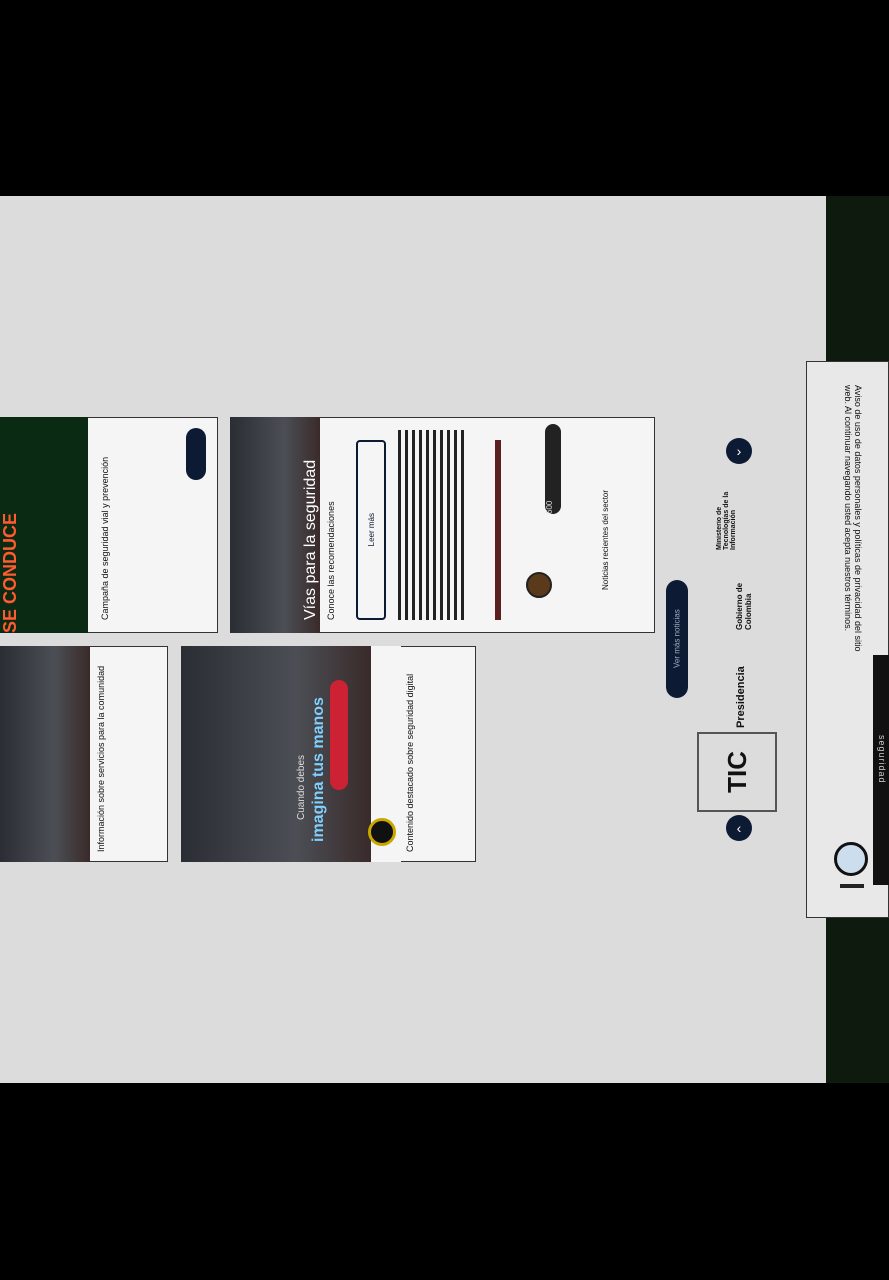  What do you see at coordinates (301, 787) in the screenshot?
I see `news-card-b-subtitle: Cuando debes` at bounding box center [301, 787].